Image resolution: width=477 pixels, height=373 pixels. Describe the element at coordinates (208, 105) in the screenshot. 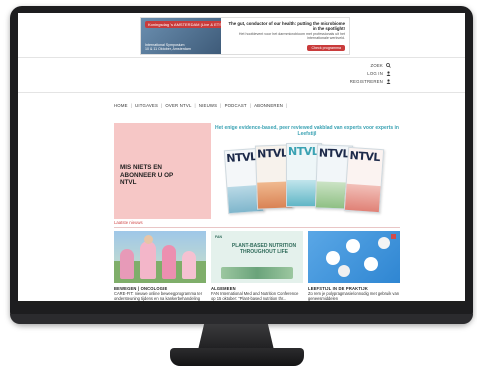

I see `nav-item-nieuws: NIEUWS` at that location.